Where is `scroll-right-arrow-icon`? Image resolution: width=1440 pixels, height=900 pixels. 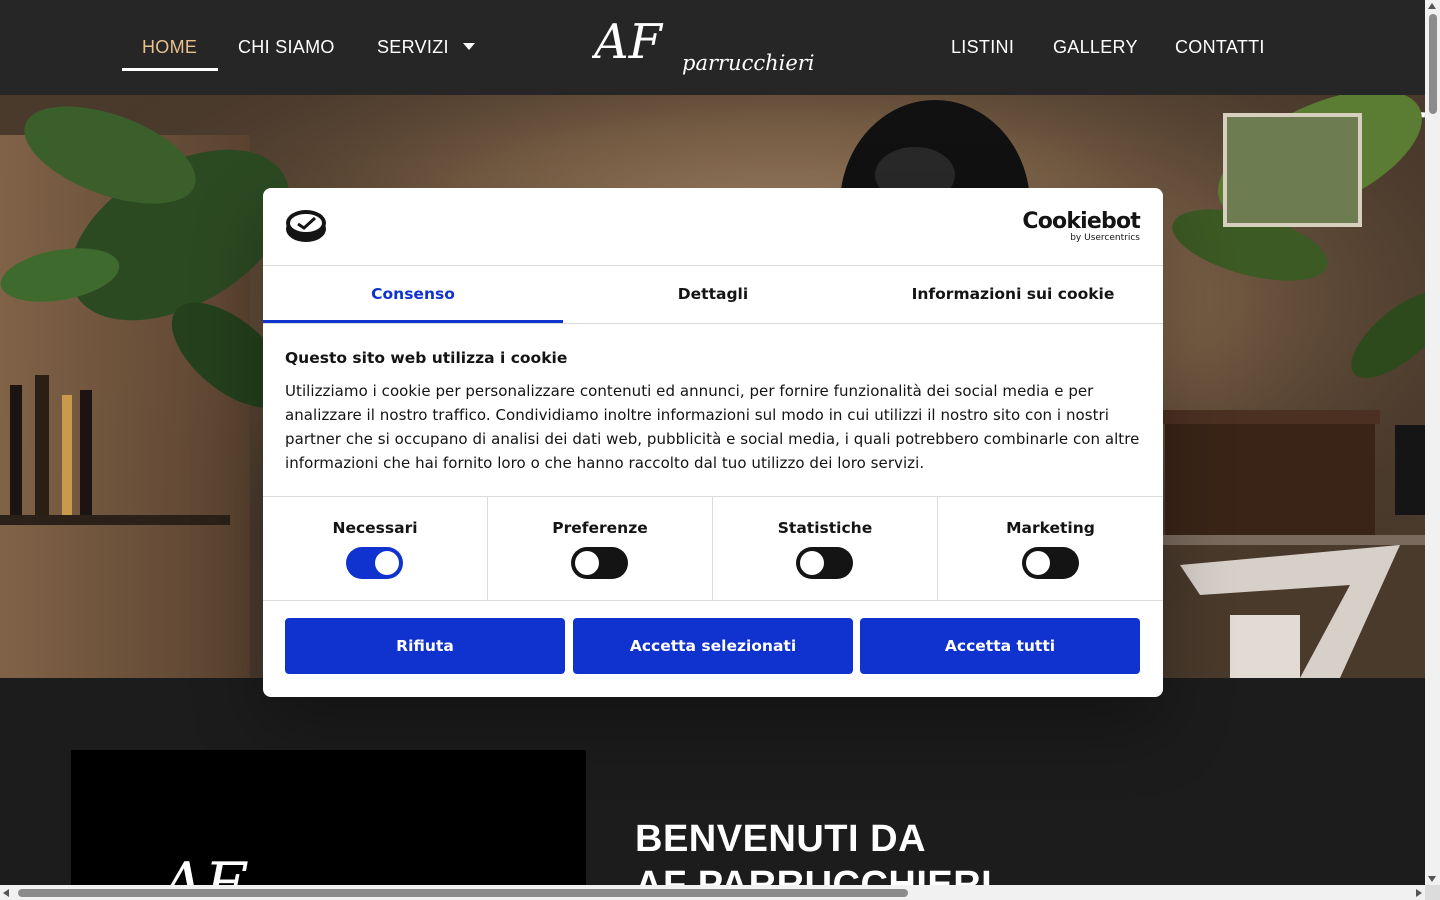 scroll-right-arrow-icon is located at coordinates (1419, 893).